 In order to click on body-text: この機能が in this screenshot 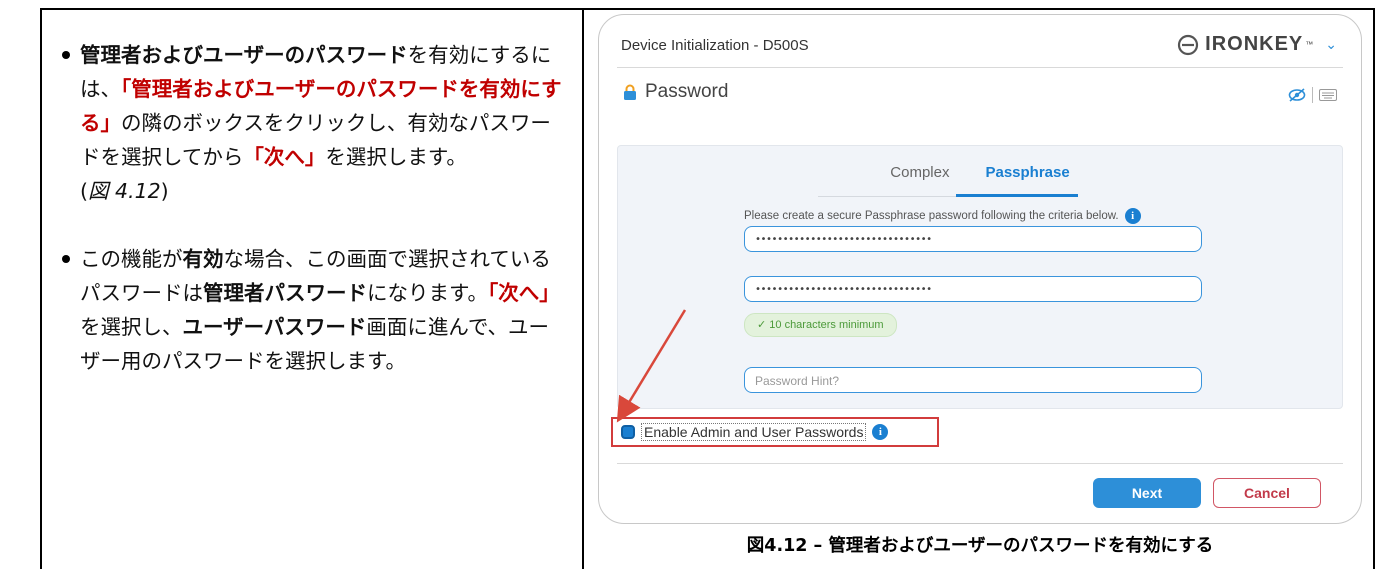, I will do `click(131, 259)`.